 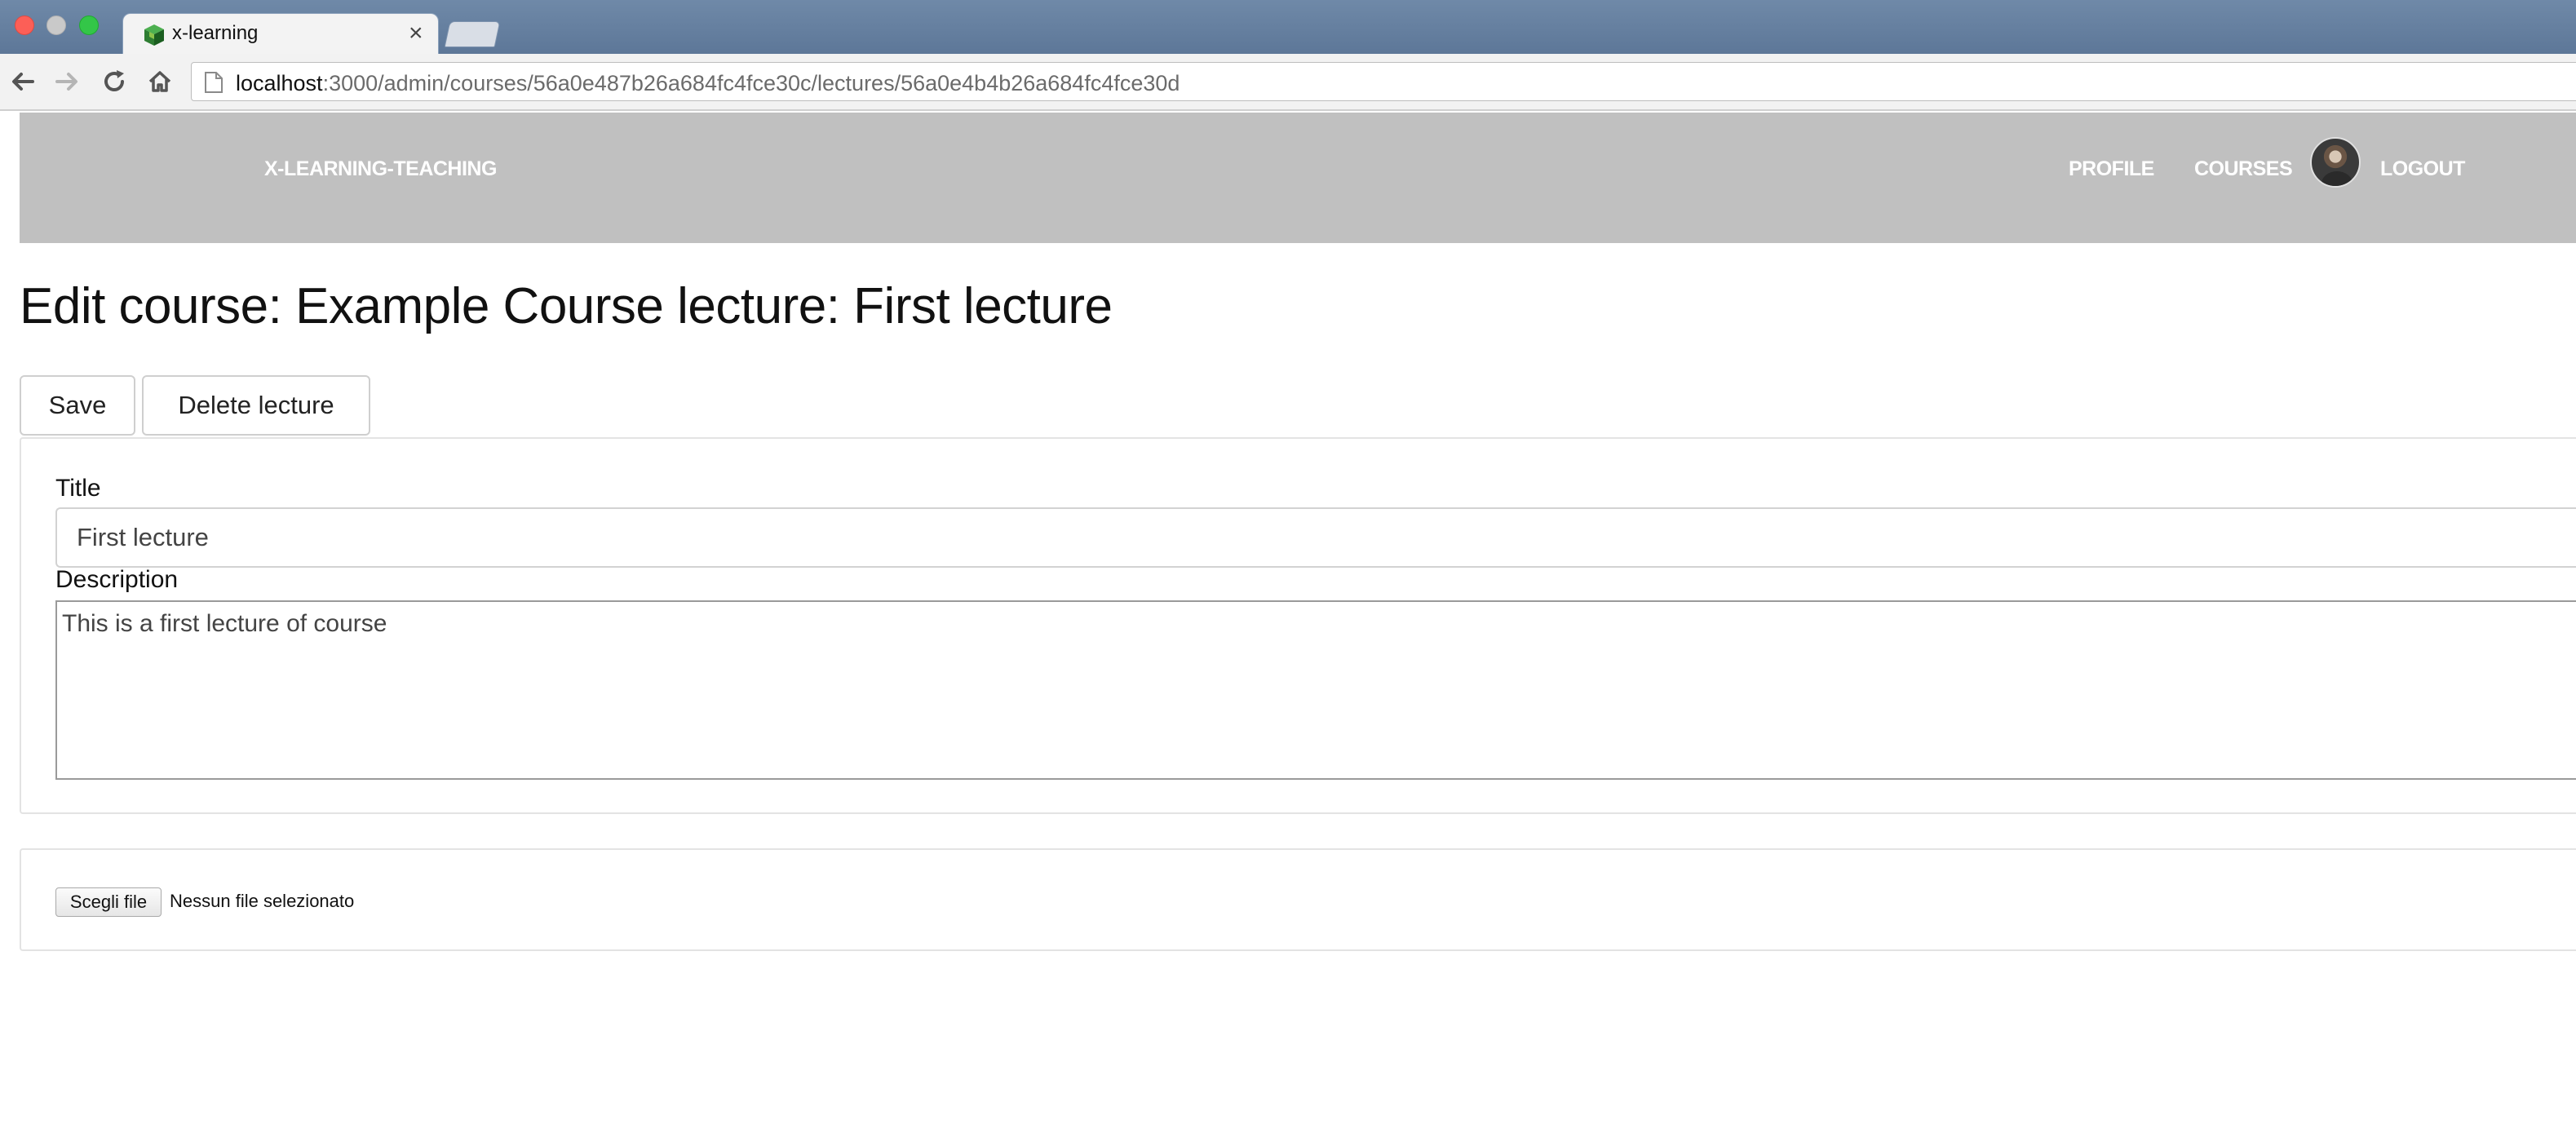 I want to click on no-file-selected-text: Nessun file selezionato, so click(x=262, y=901).